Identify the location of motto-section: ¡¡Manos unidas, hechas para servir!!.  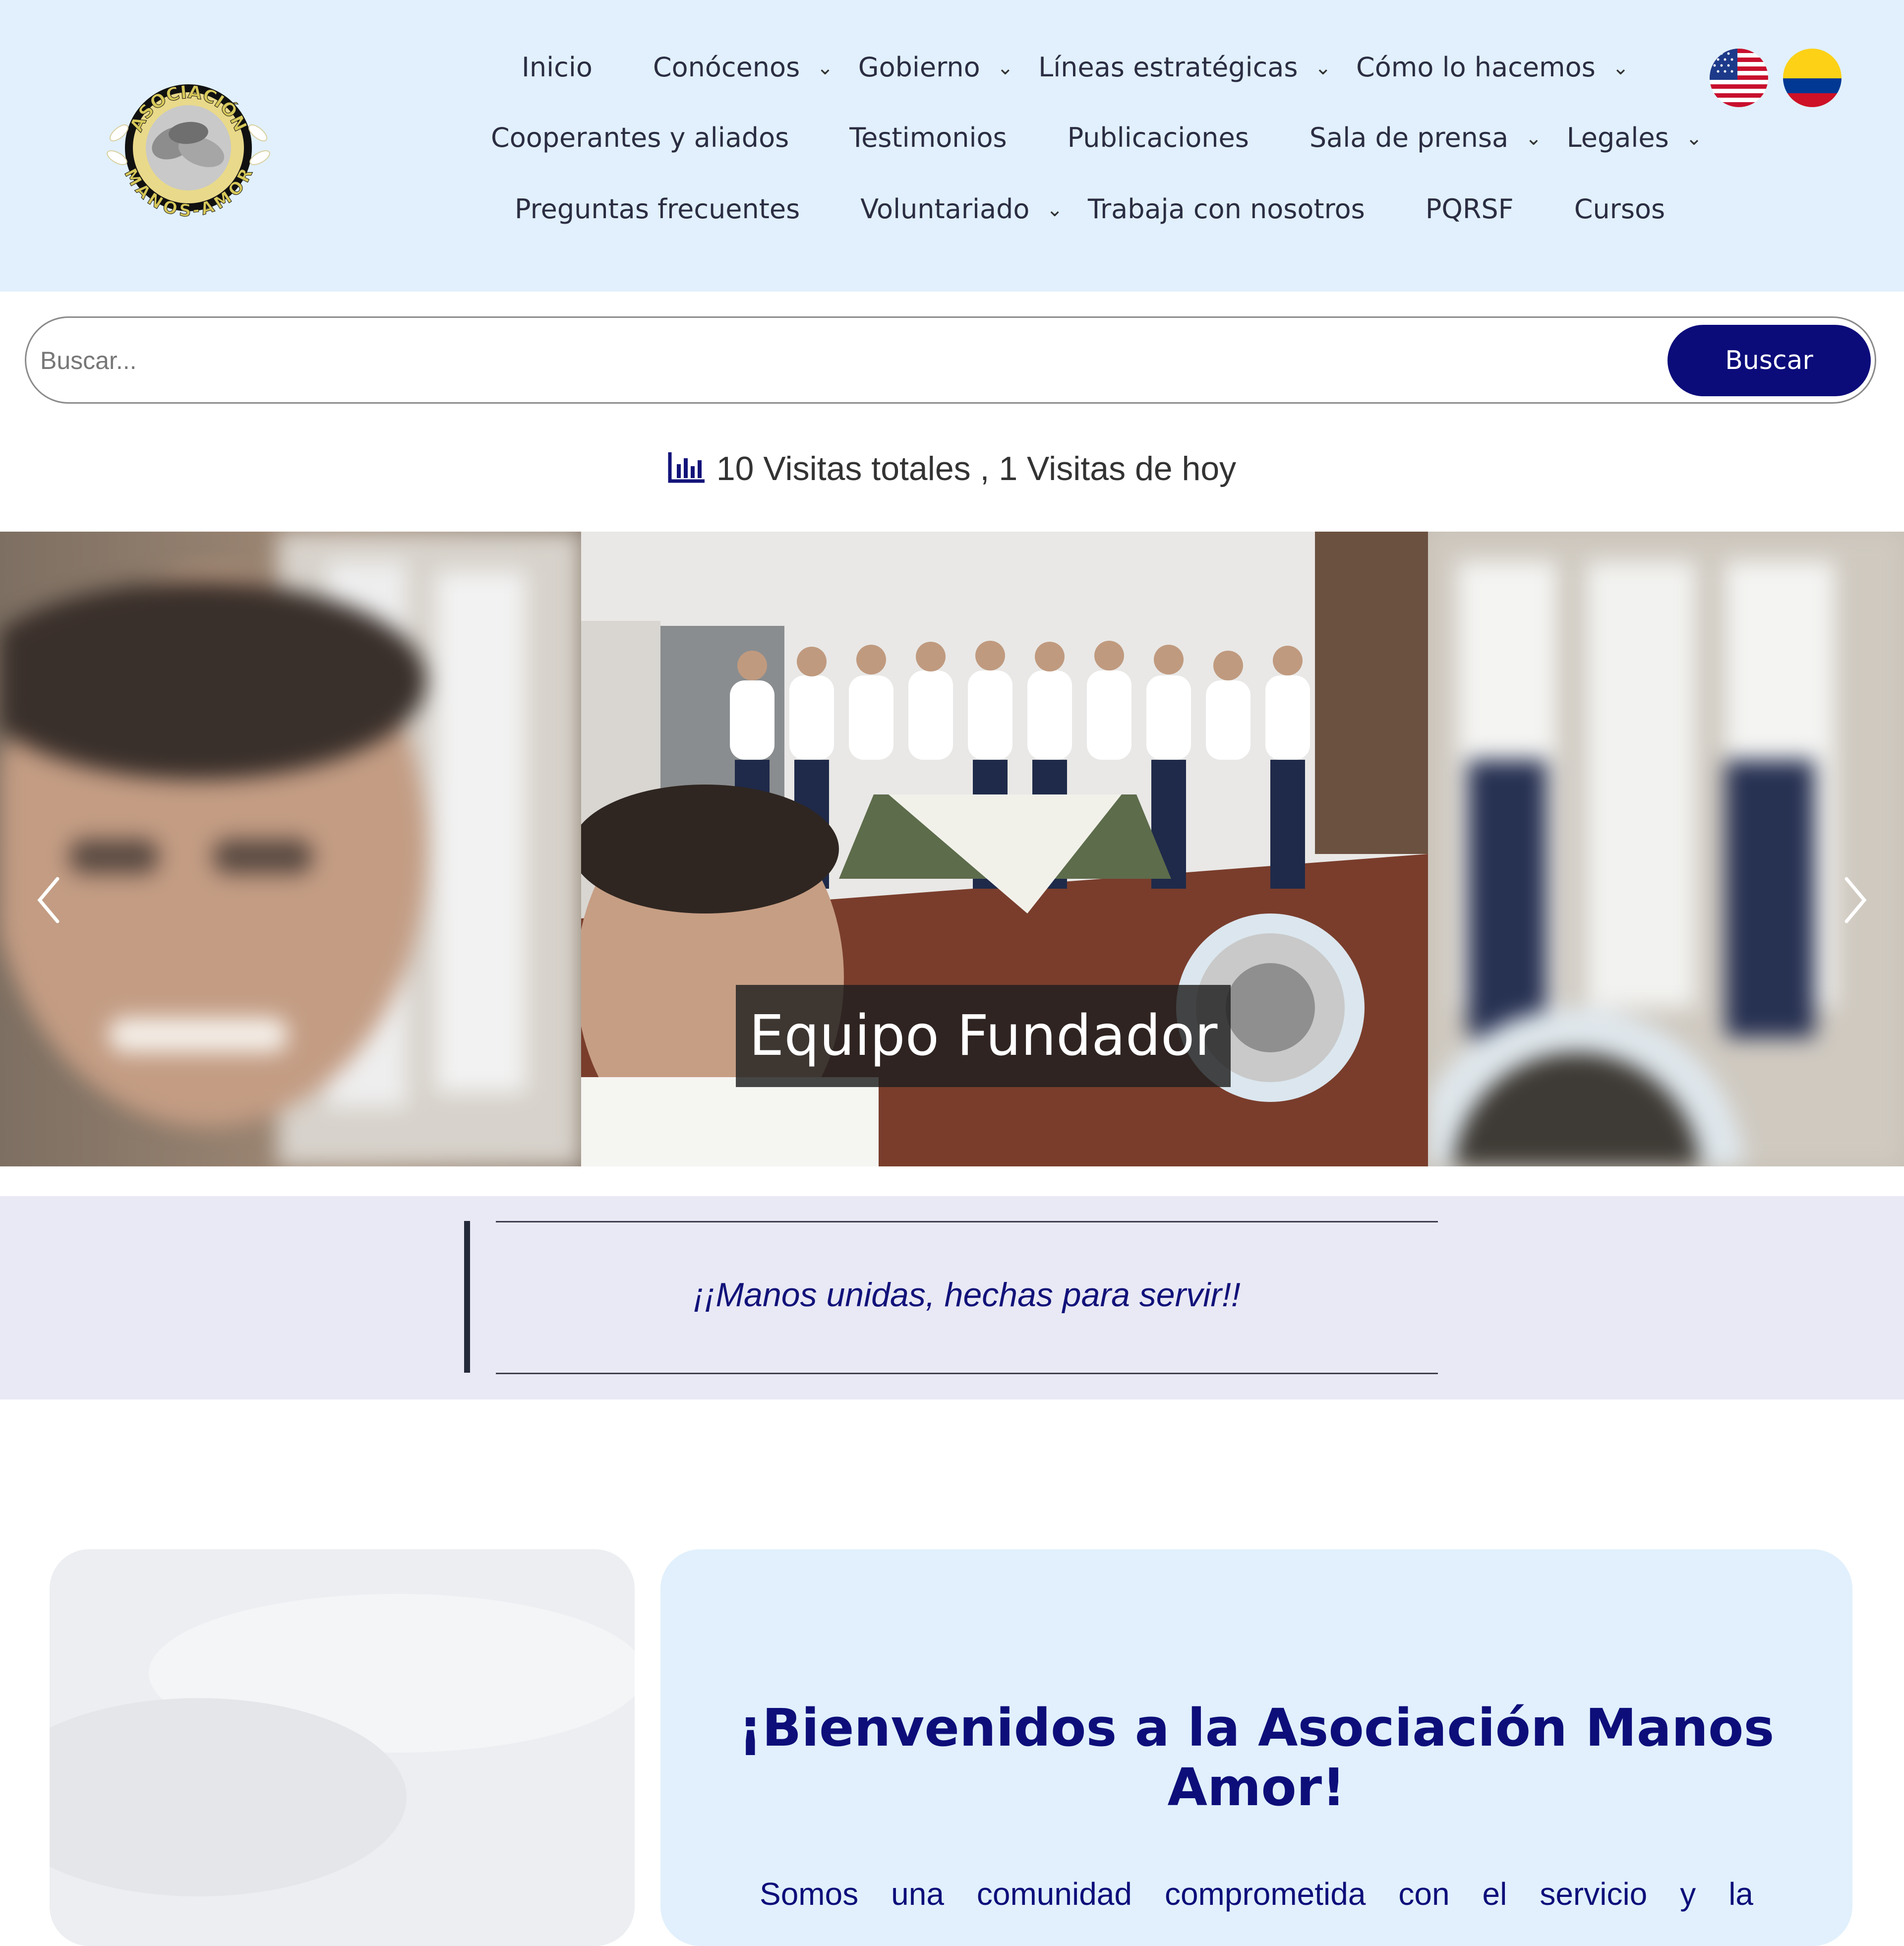
(952, 1297).